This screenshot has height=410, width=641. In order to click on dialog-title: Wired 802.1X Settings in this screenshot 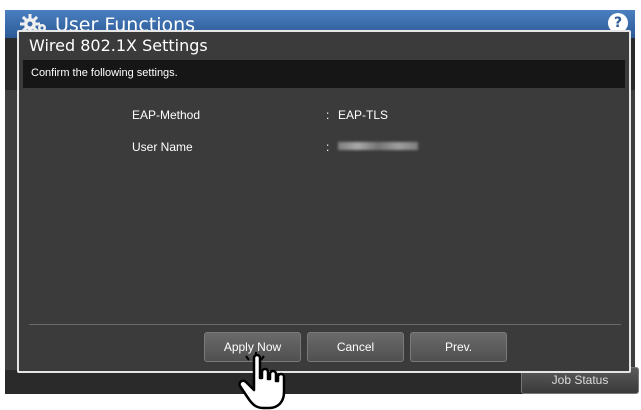, I will do `click(118, 45)`.